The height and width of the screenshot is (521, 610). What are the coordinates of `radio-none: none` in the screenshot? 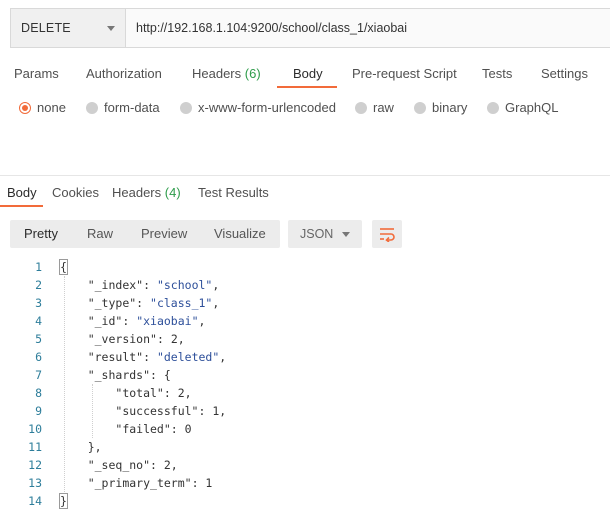 It's located at (42, 107).